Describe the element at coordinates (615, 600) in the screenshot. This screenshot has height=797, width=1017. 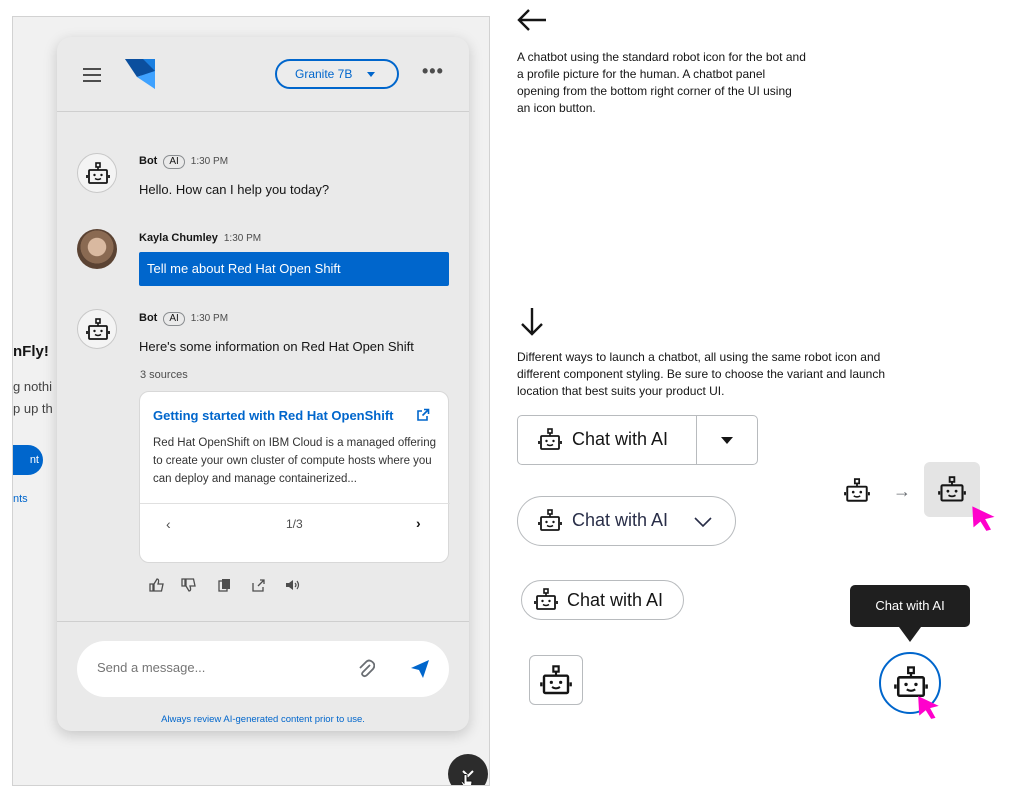
I see `small-button-label: Chat with AI` at that location.